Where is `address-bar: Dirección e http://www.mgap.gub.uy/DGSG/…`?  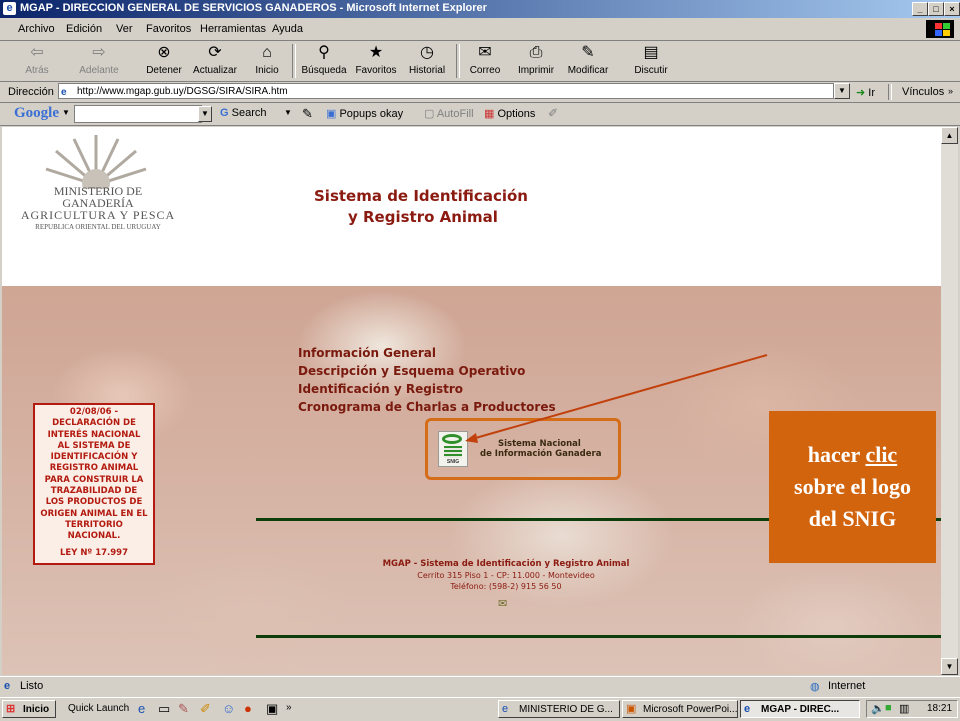 address-bar: Dirección e http://www.mgap.gub.uy/DGSG/… is located at coordinates (480, 92).